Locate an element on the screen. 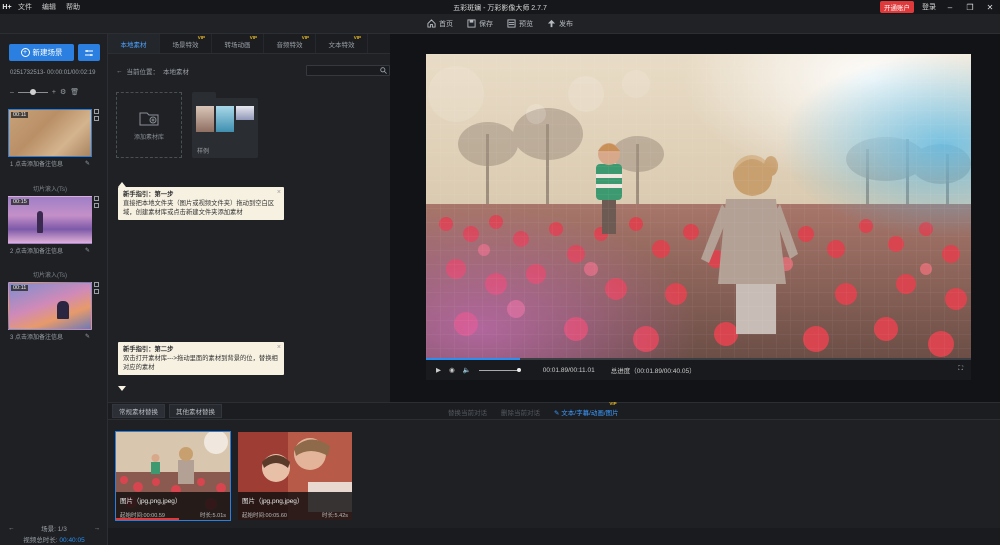 The width and height of the screenshot is (1000, 545). tab-transitions: 转场动画 VIP is located at coordinates (238, 43).